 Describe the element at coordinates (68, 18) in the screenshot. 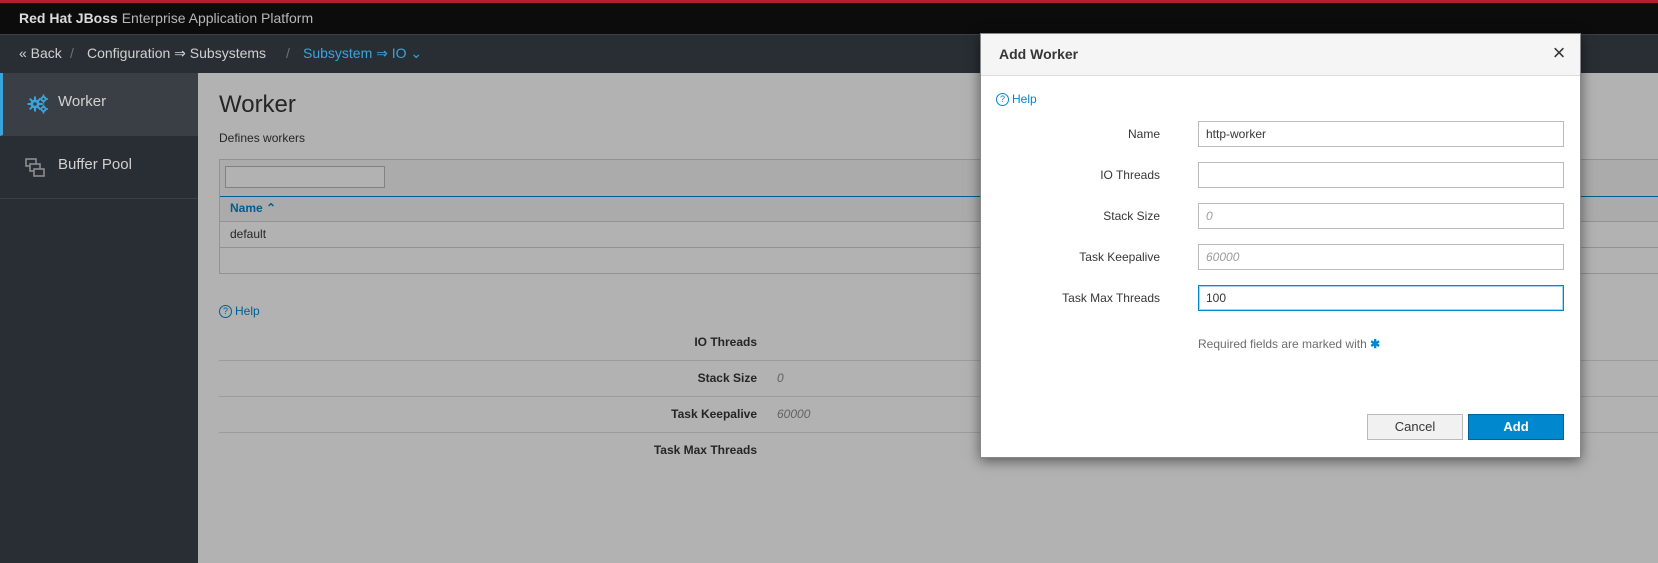

I see `brand-name: Red Hat JBoss` at that location.